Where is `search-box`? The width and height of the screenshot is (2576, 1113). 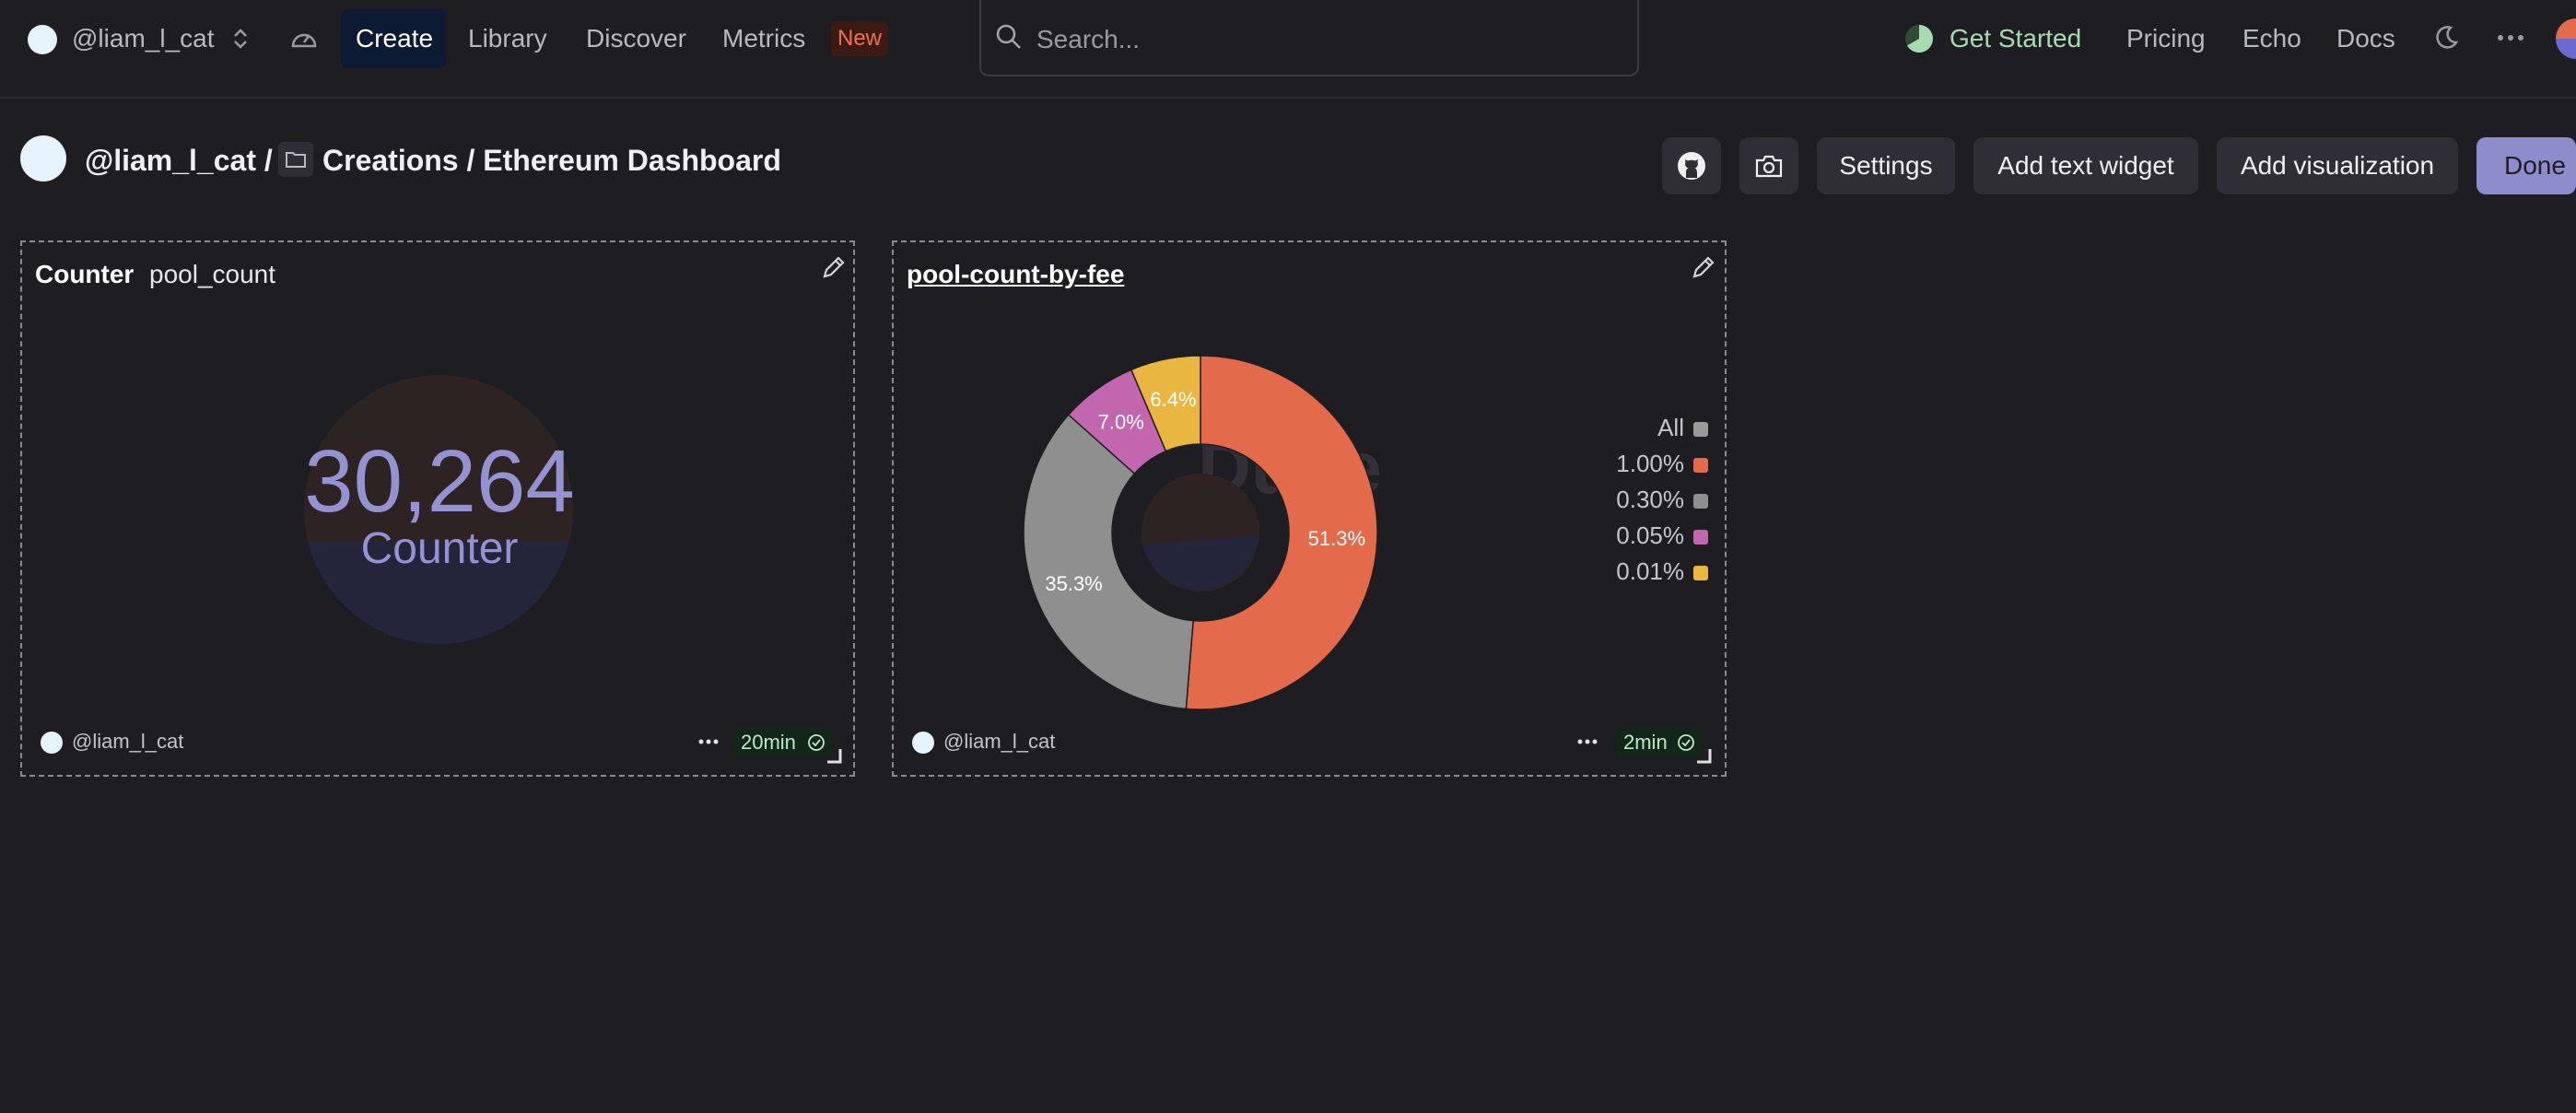 search-box is located at coordinates (1309, 38).